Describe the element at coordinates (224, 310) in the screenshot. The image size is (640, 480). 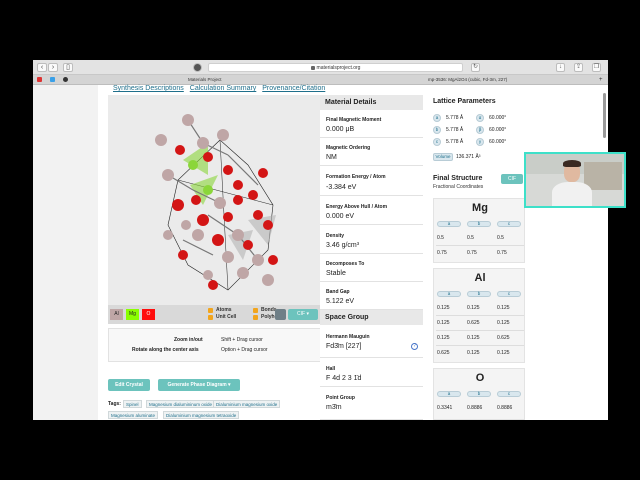
I see `atoms-label: Atoms` at that location.